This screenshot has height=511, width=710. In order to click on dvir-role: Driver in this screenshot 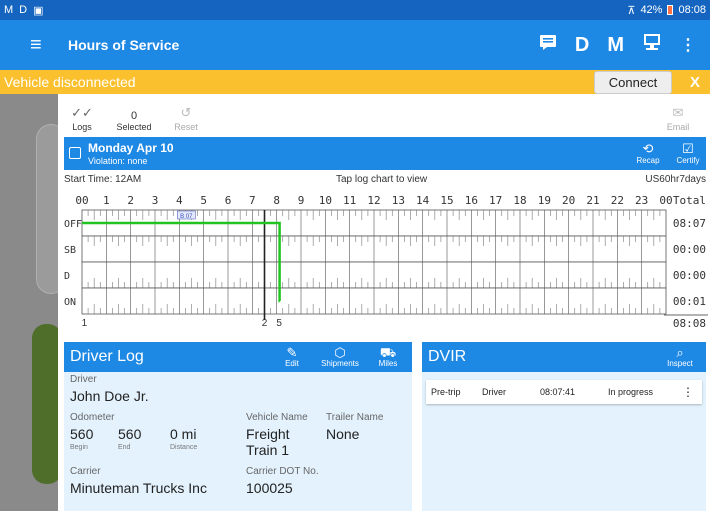, I will do `click(494, 392)`.